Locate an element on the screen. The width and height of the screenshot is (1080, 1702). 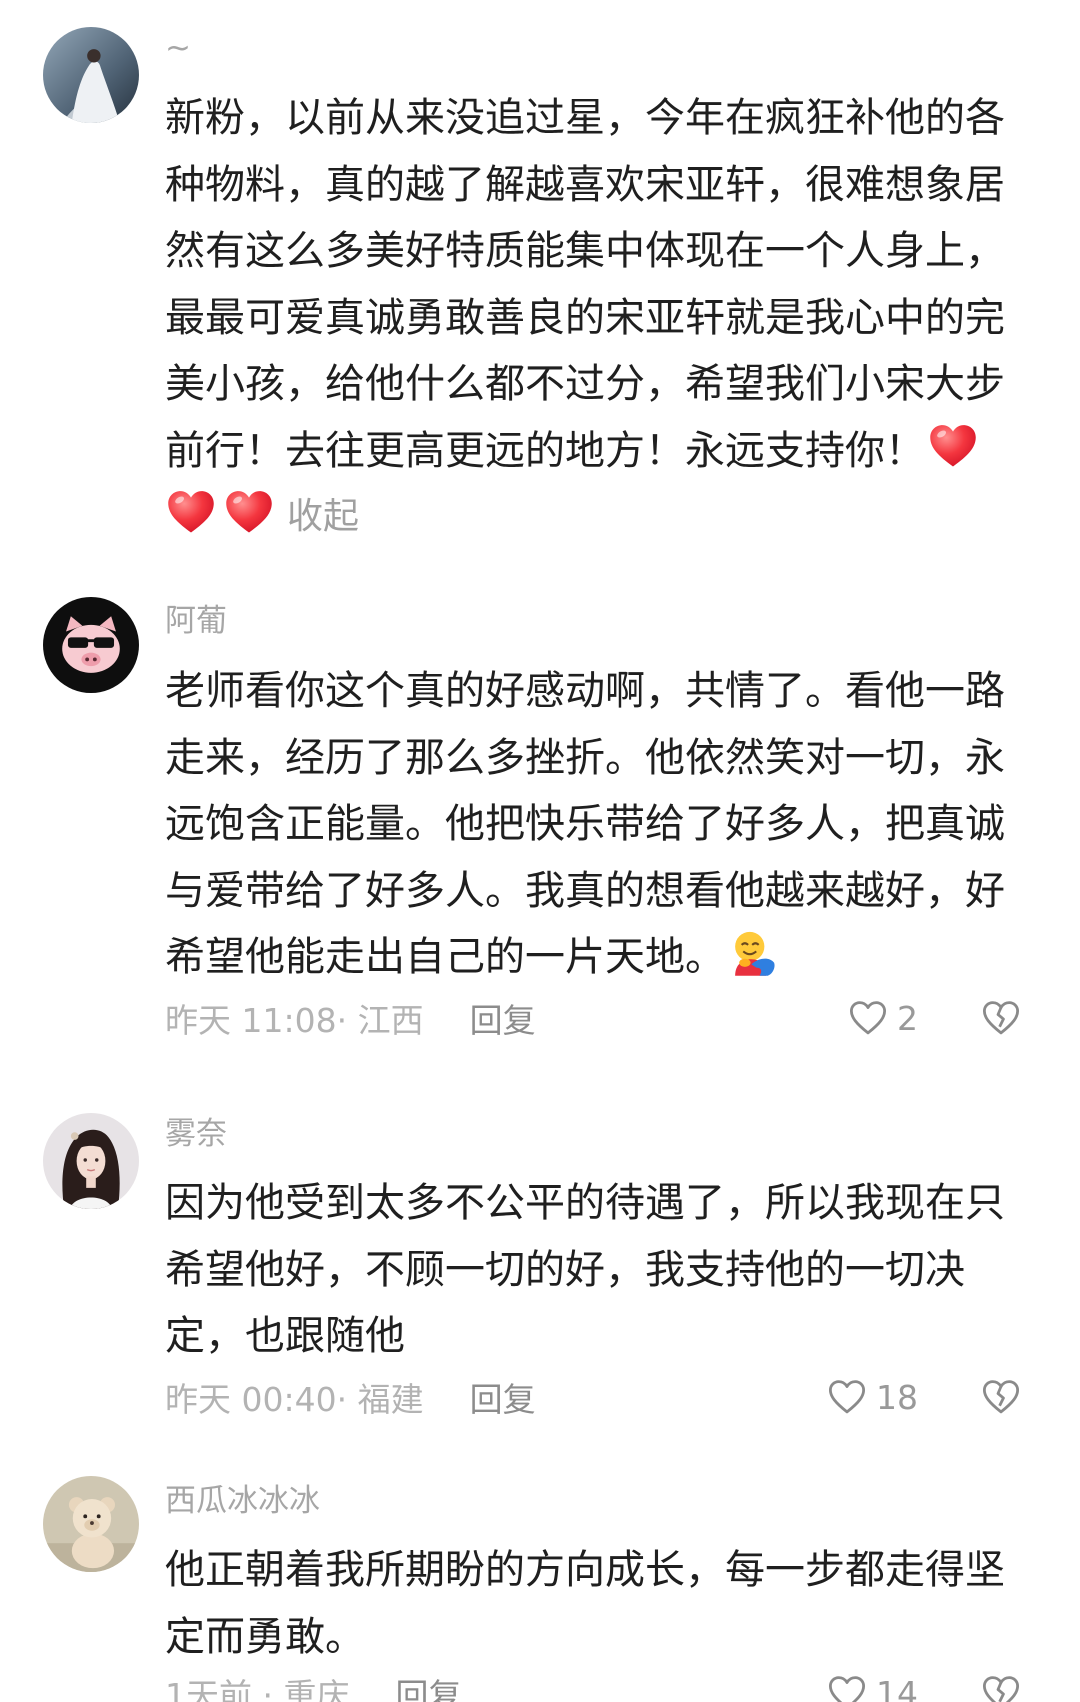
username: 雾奈 is located at coordinates (196, 1134).